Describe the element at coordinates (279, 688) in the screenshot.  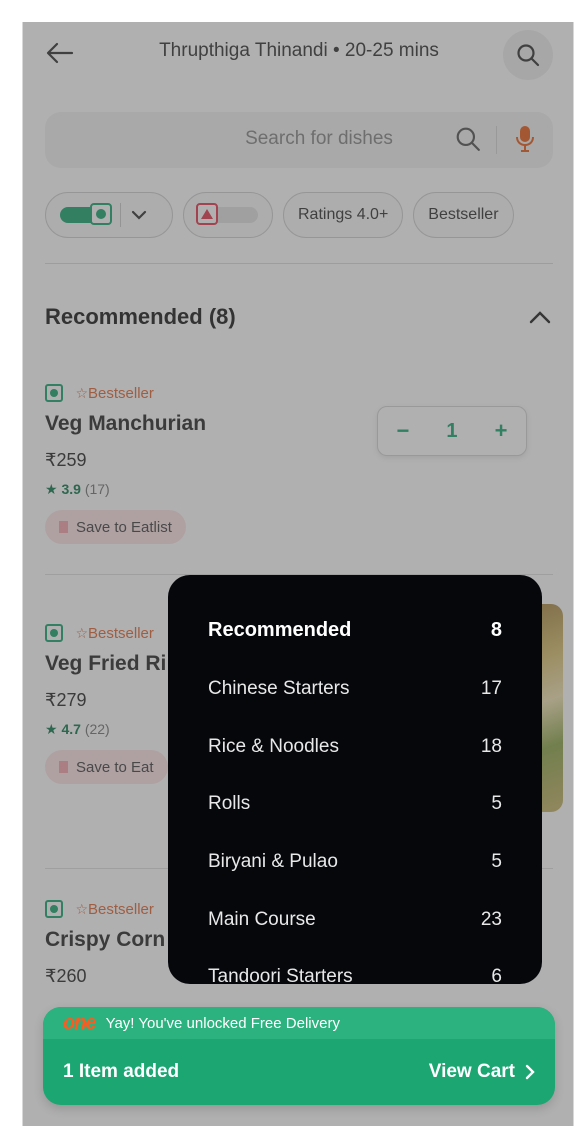
I see `menu-item-label: Chinese Starters` at that location.